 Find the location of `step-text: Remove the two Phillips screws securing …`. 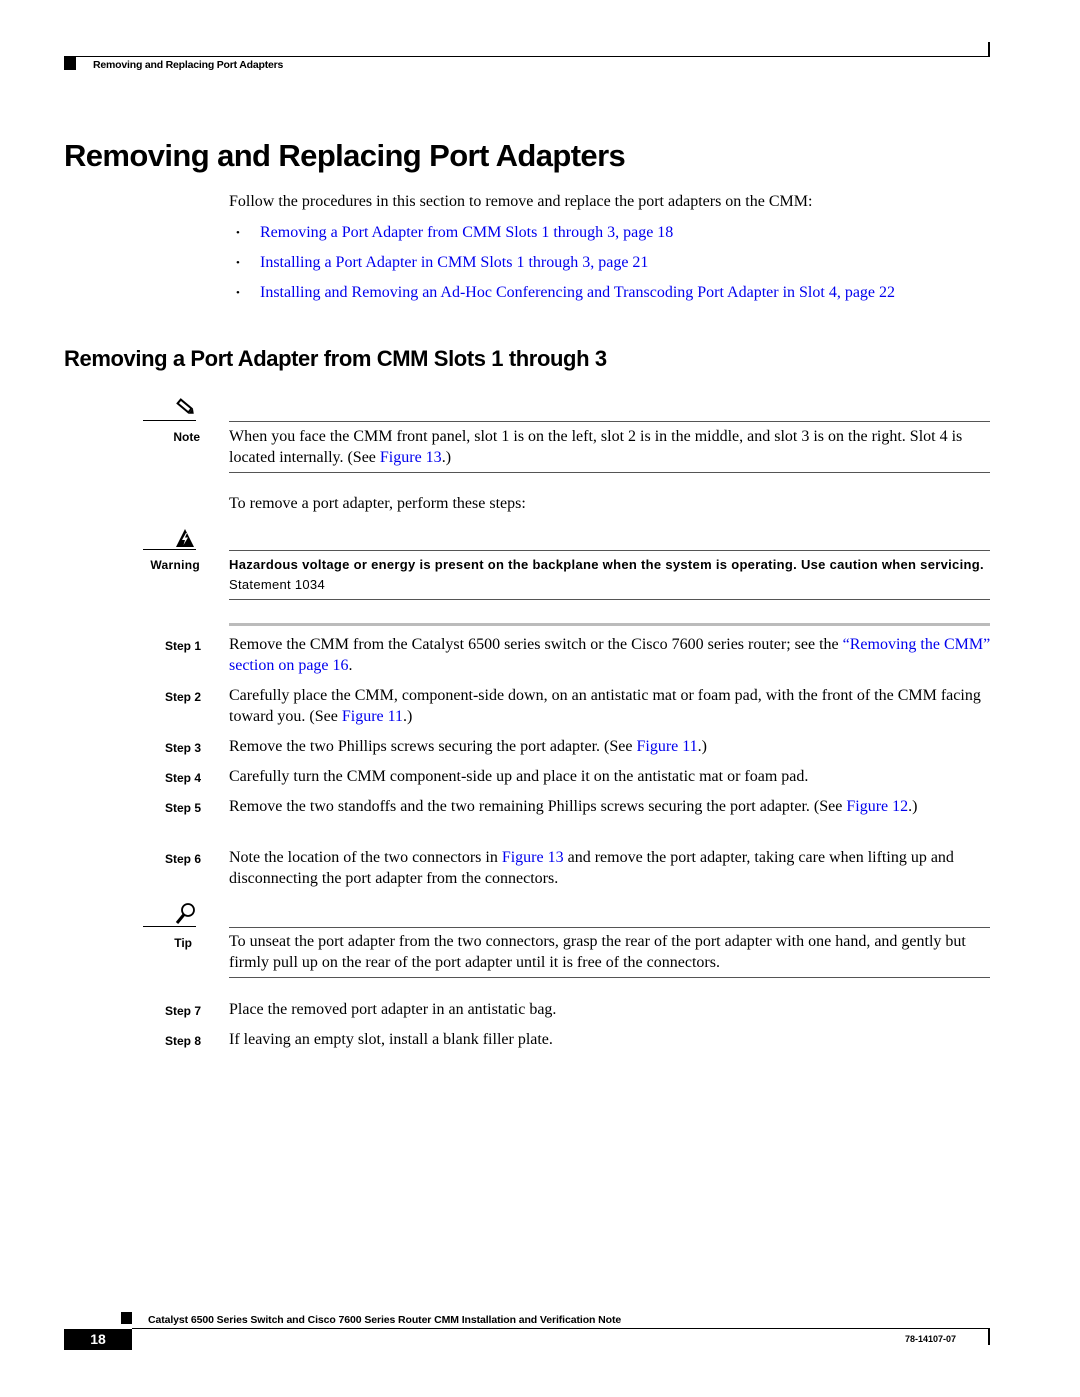

step-text: Remove the two Phillips screws securing … is located at coordinates (468, 746).